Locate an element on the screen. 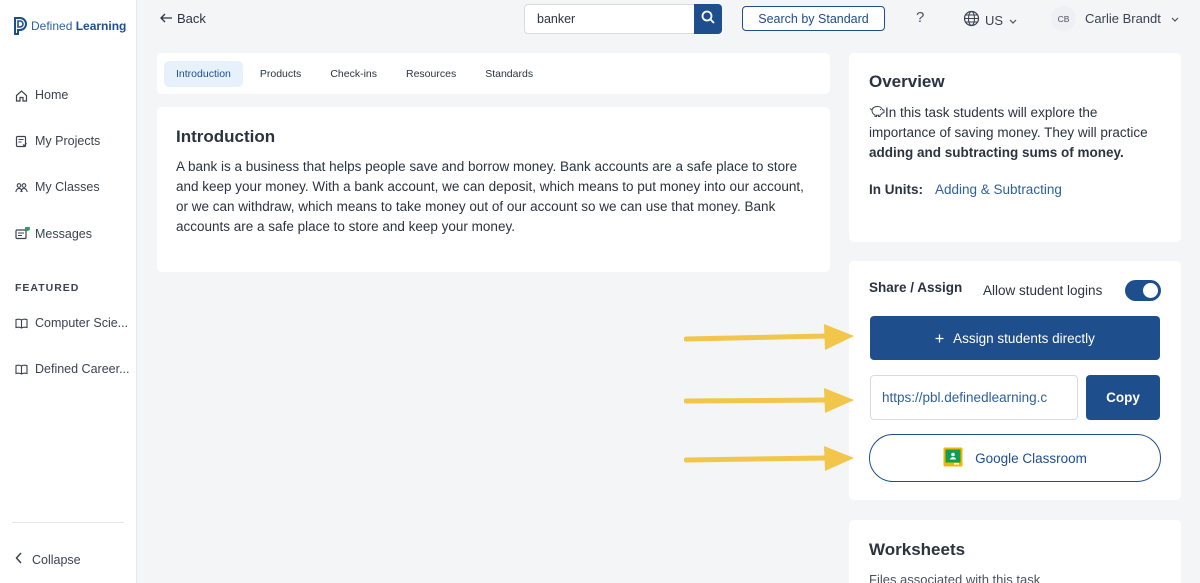  back-link: Back is located at coordinates (183, 18).